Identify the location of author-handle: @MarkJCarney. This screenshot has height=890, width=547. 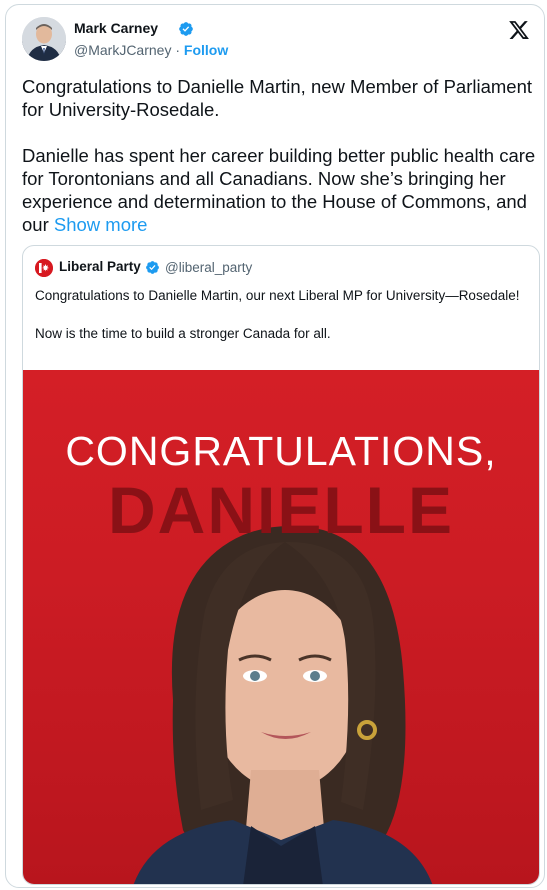
(122, 50).